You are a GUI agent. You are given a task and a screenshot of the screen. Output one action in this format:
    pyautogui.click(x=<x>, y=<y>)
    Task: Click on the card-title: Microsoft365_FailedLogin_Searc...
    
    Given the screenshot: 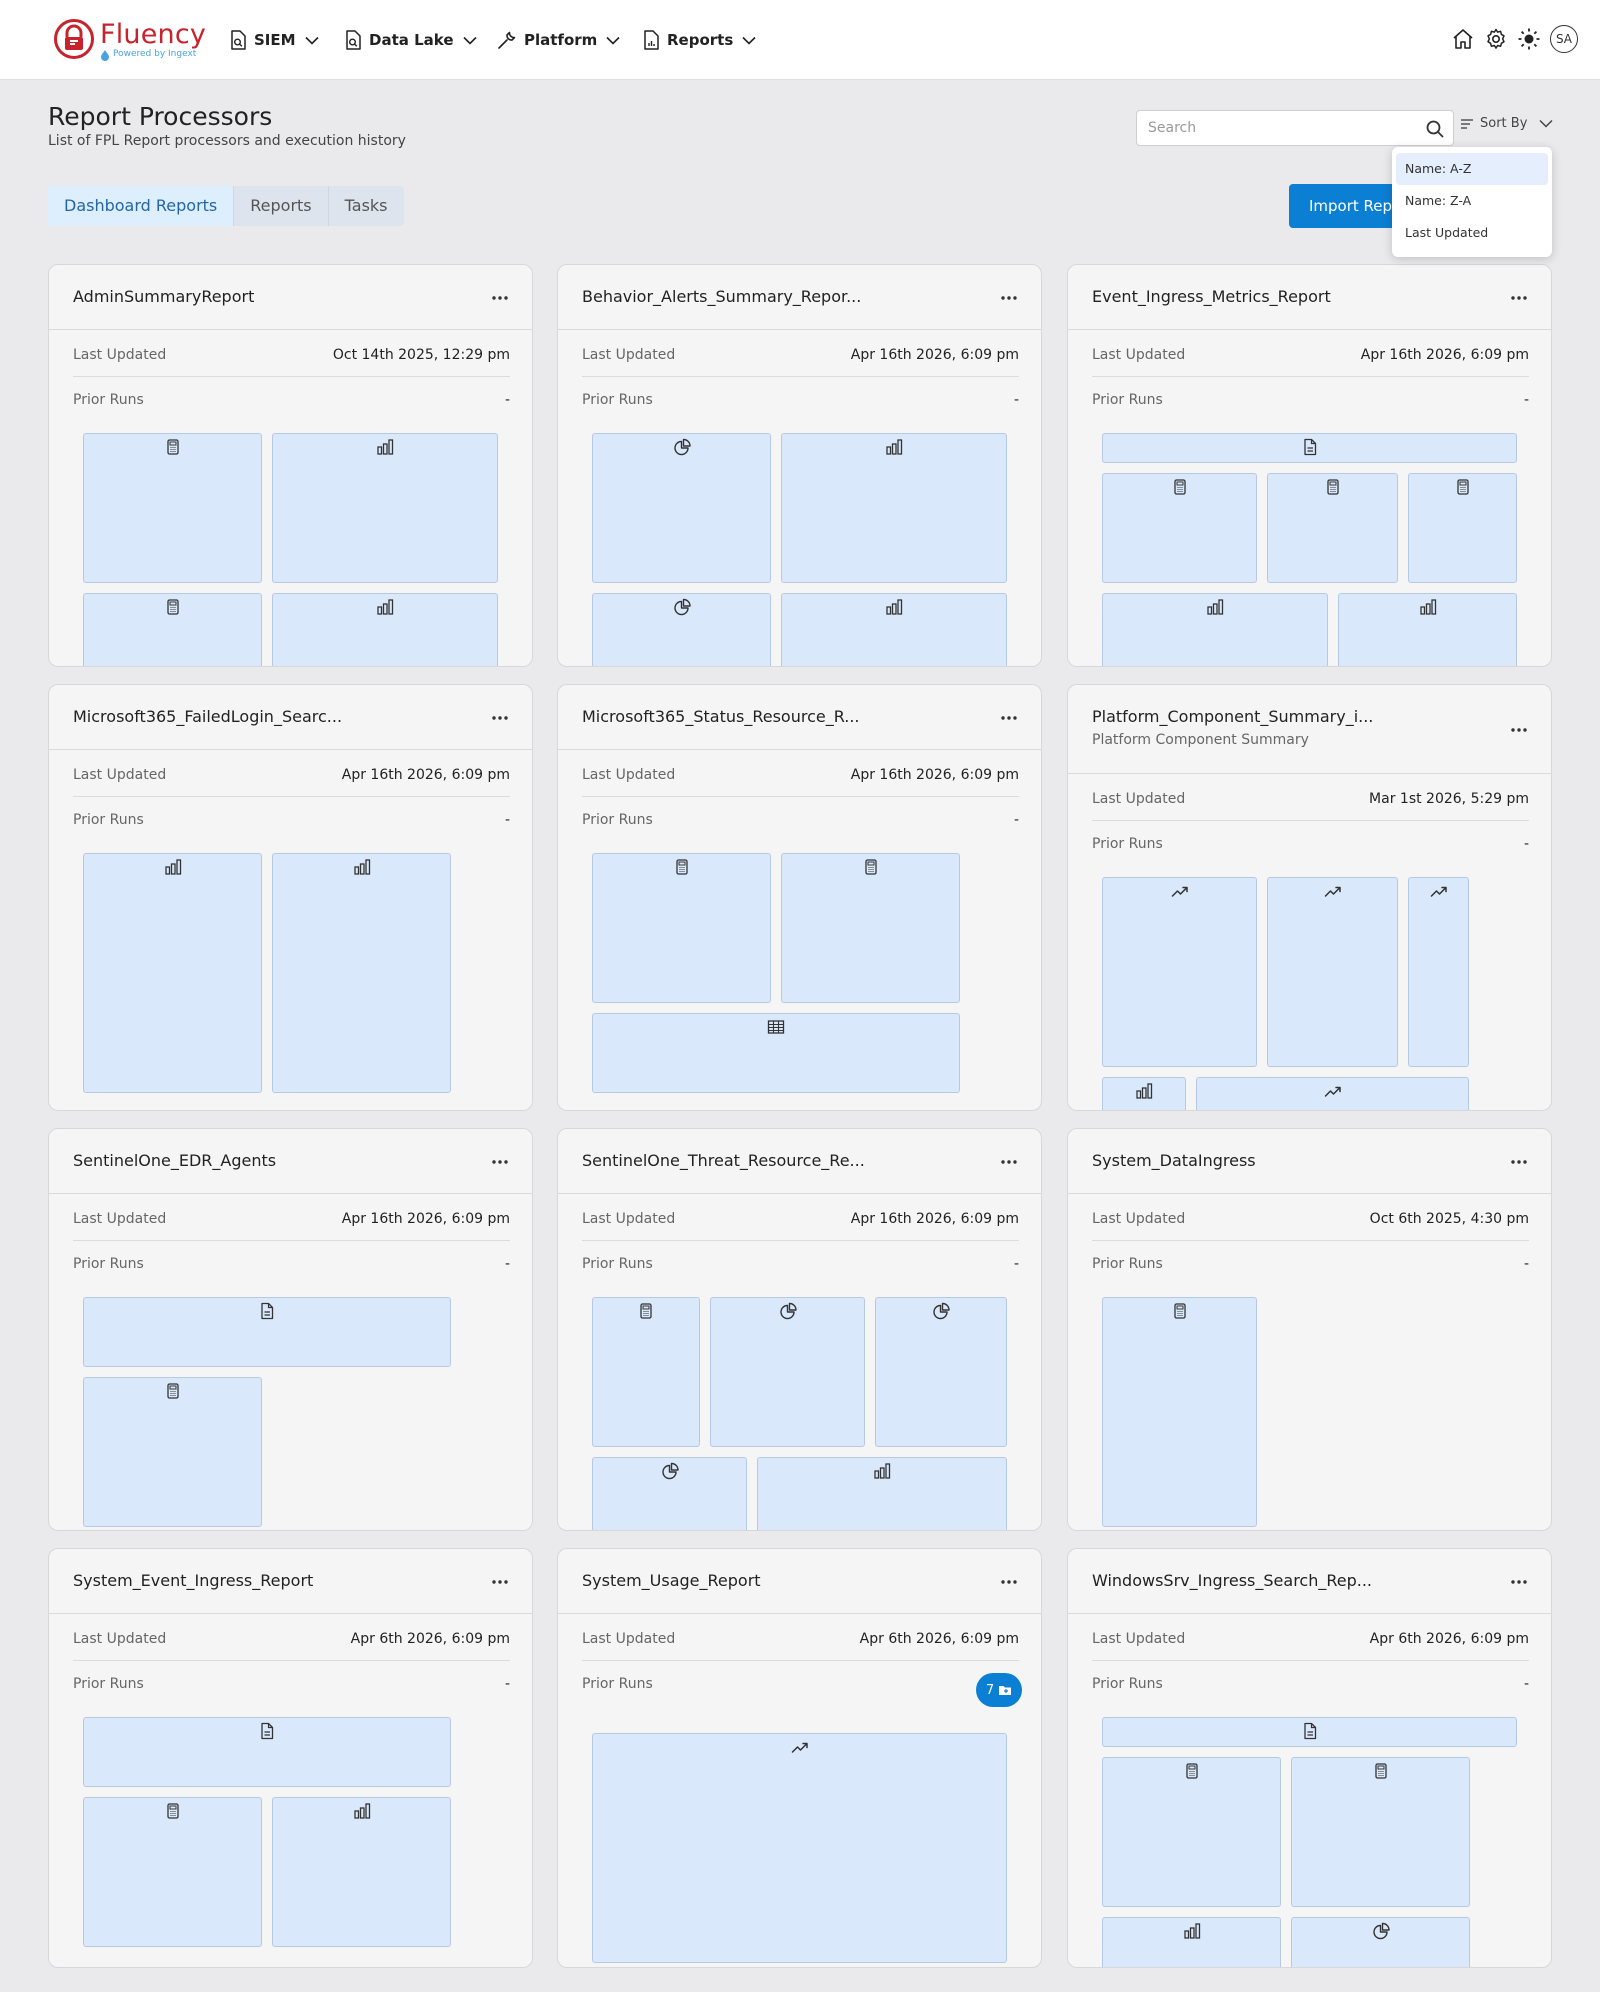 What is the action you would take?
    pyautogui.click(x=208, y=716)
    